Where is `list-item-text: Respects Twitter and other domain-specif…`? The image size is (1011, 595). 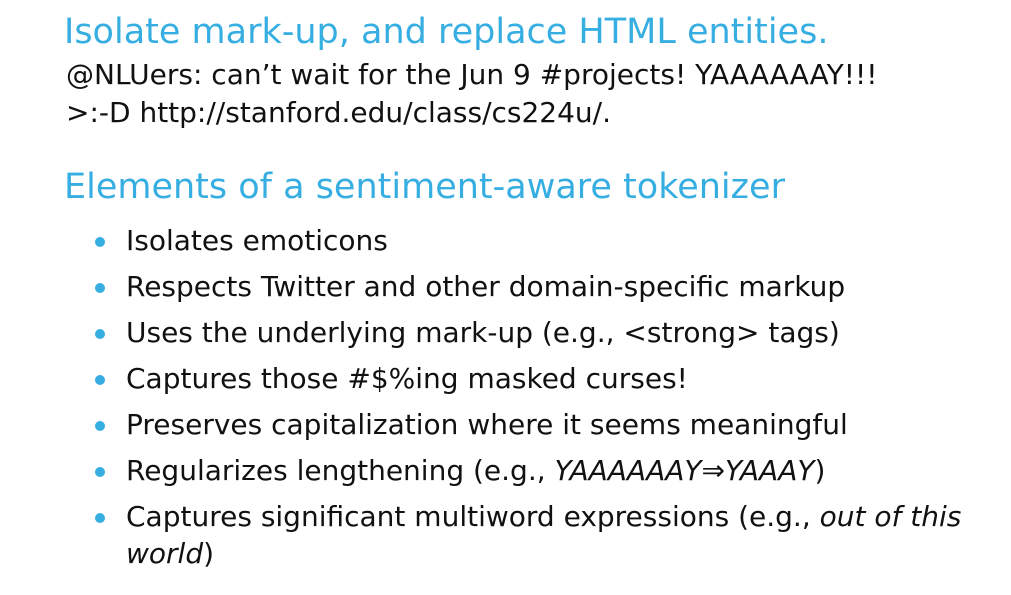 list-item-text: Respects Twitter and other domain-specif… is located at coordinates (486, 286).